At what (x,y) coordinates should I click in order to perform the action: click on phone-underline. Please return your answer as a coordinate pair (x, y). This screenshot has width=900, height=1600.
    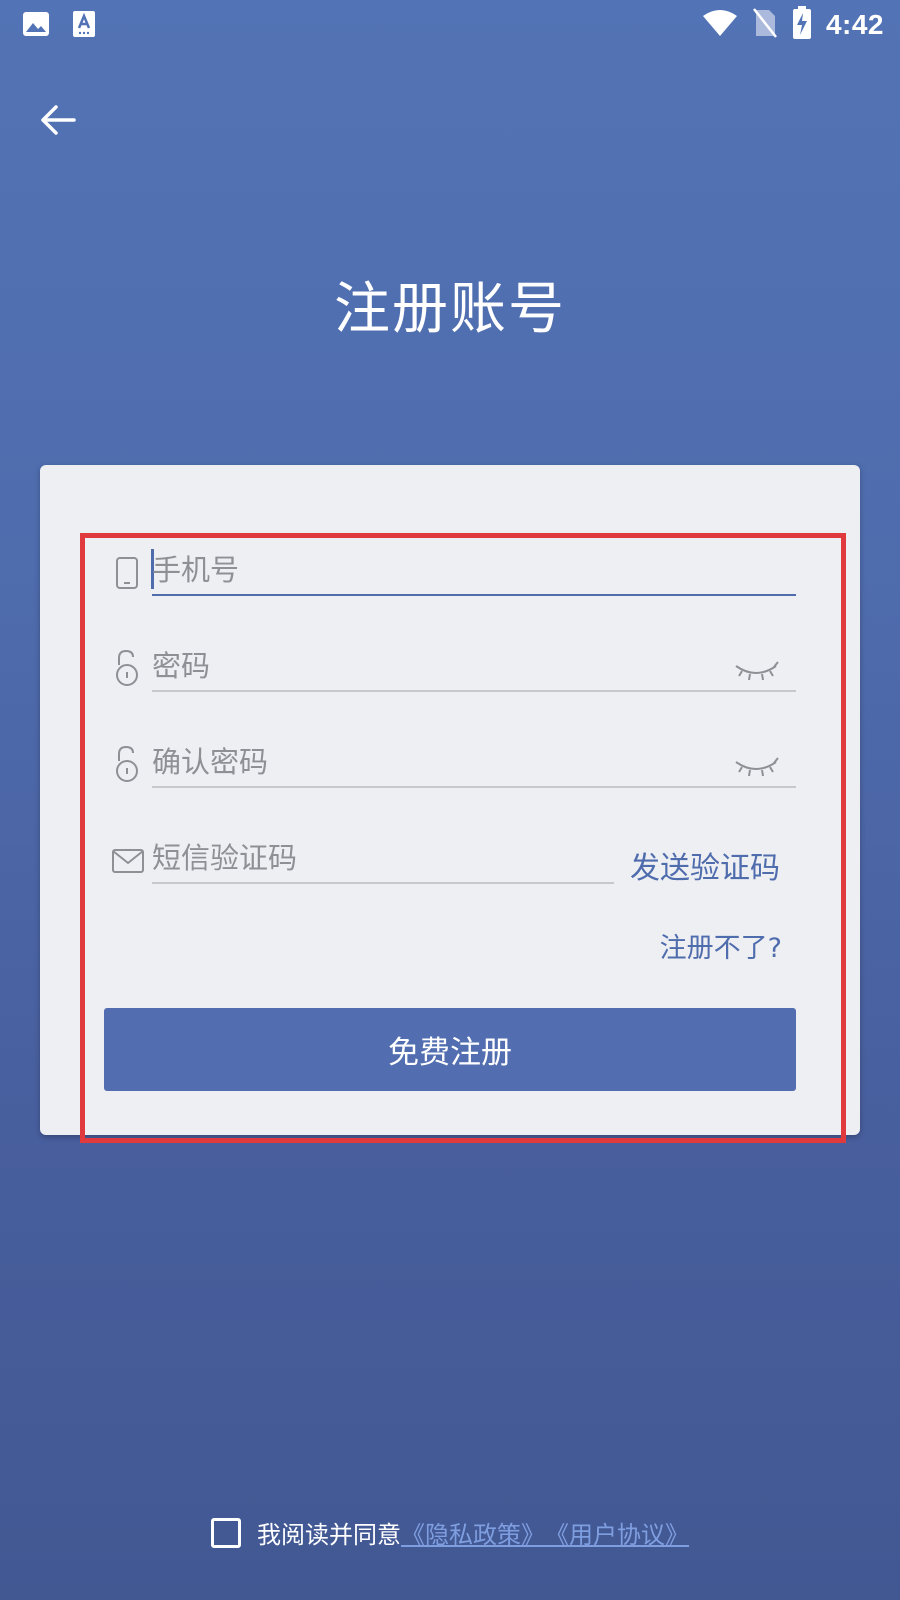
    Looking at the image, I should click on (474, 595).